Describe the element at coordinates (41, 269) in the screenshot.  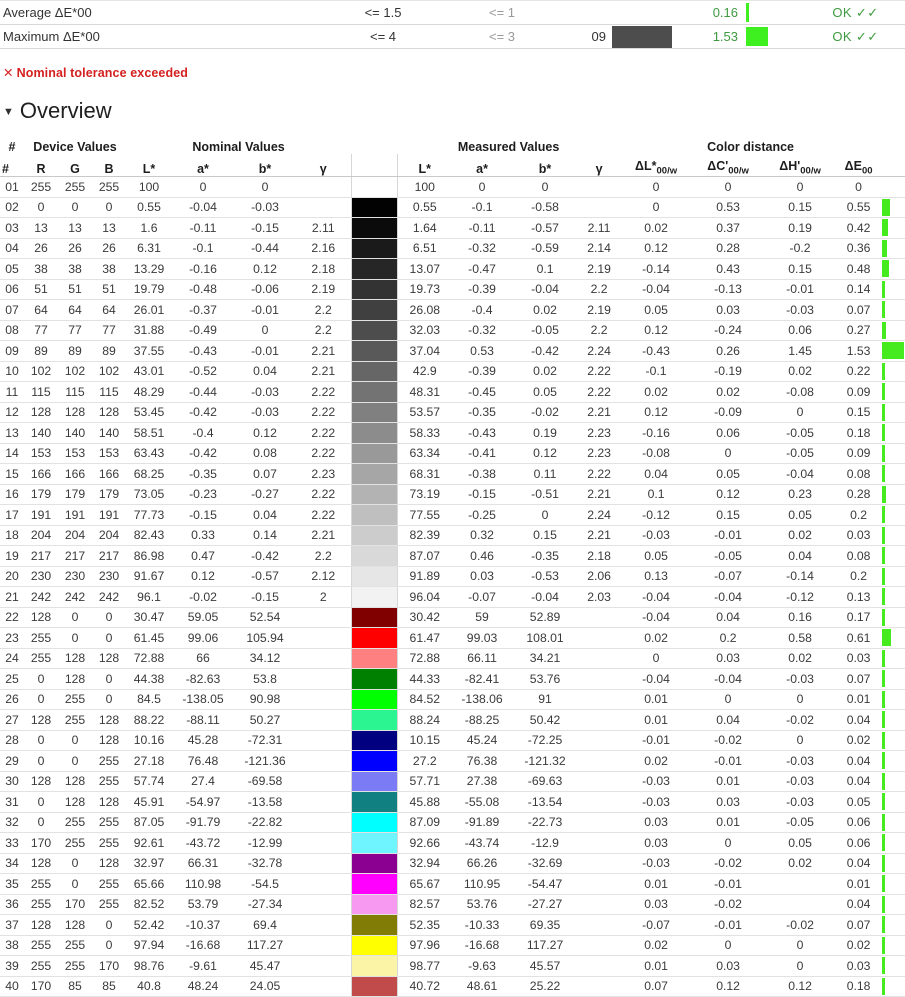
I see `cell-device-r: 38` at that location.